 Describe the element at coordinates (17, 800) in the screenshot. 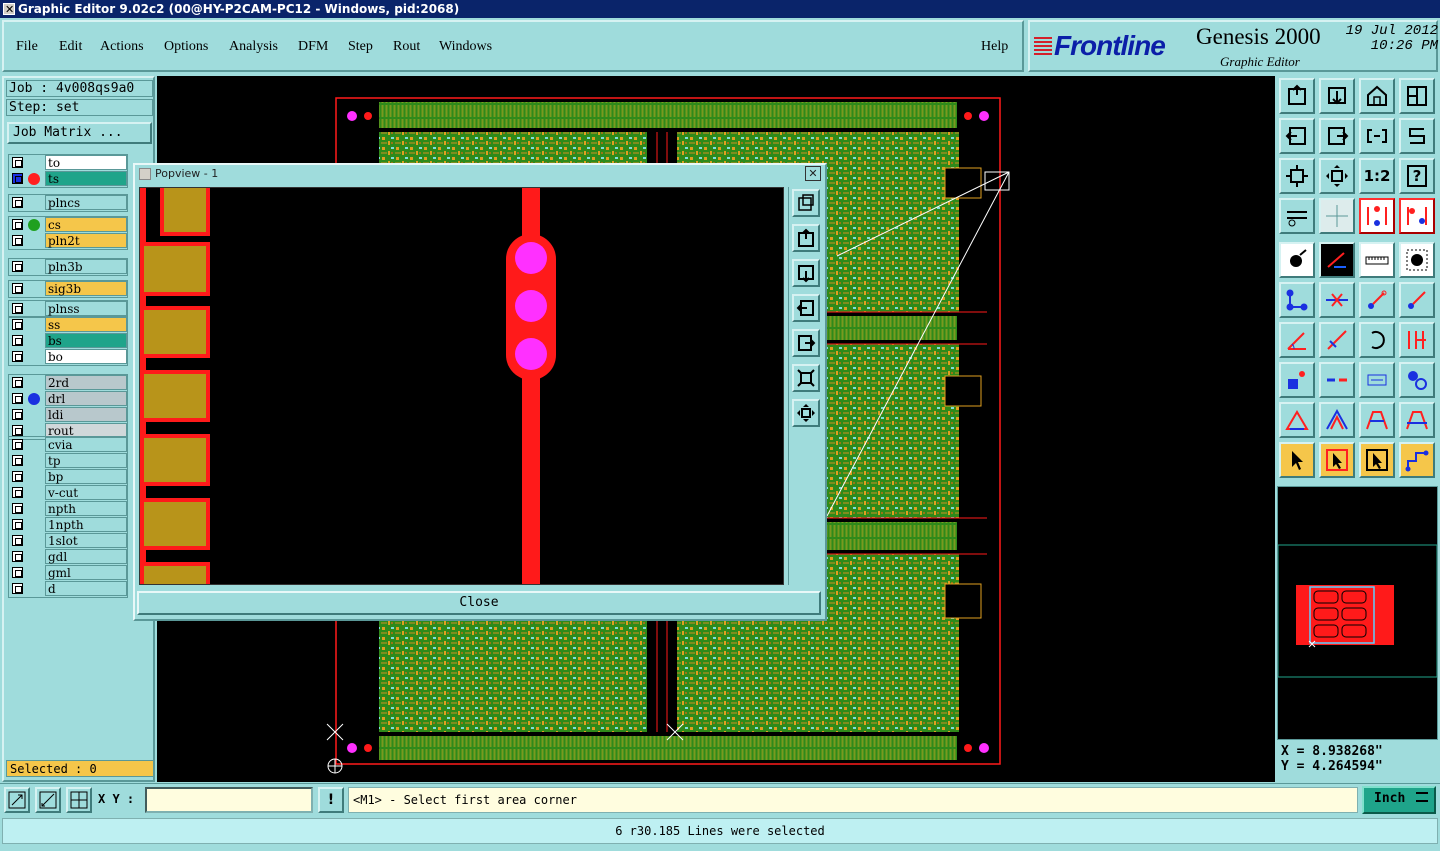

I see `zoom-window-icon` at that location.